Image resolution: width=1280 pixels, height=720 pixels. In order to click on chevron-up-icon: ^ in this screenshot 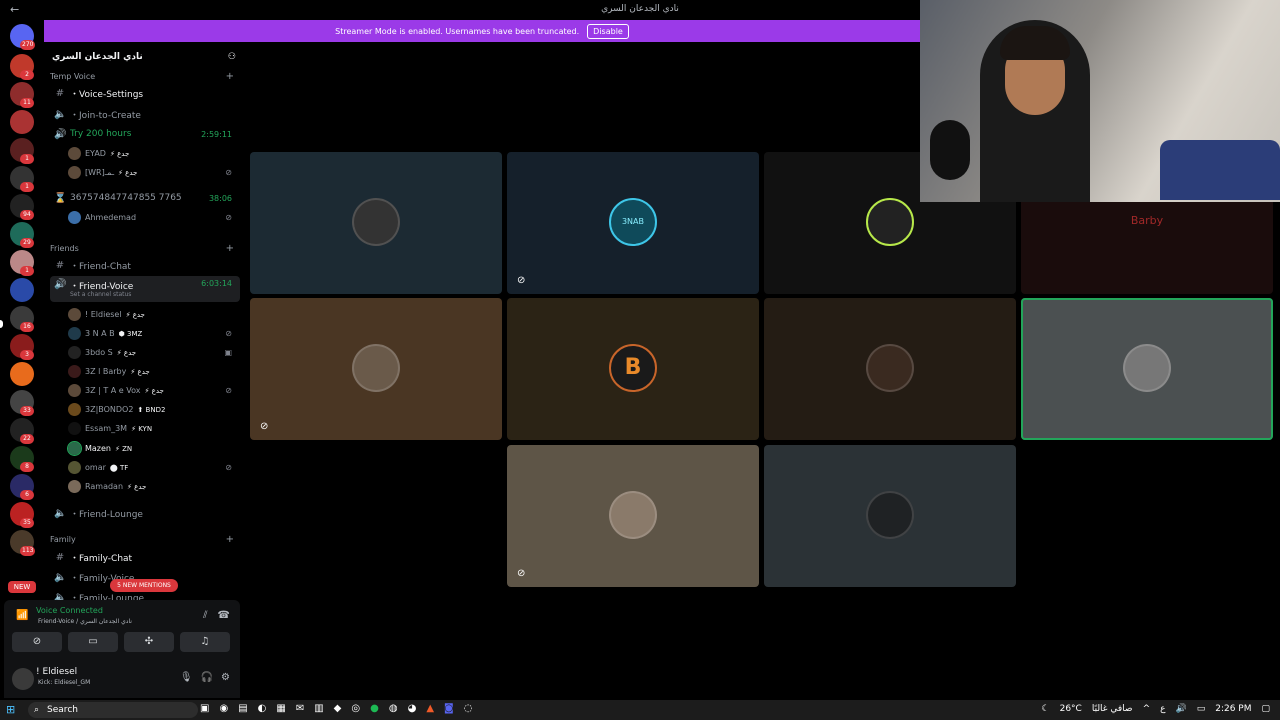, I will do `click(1147, 709)`.